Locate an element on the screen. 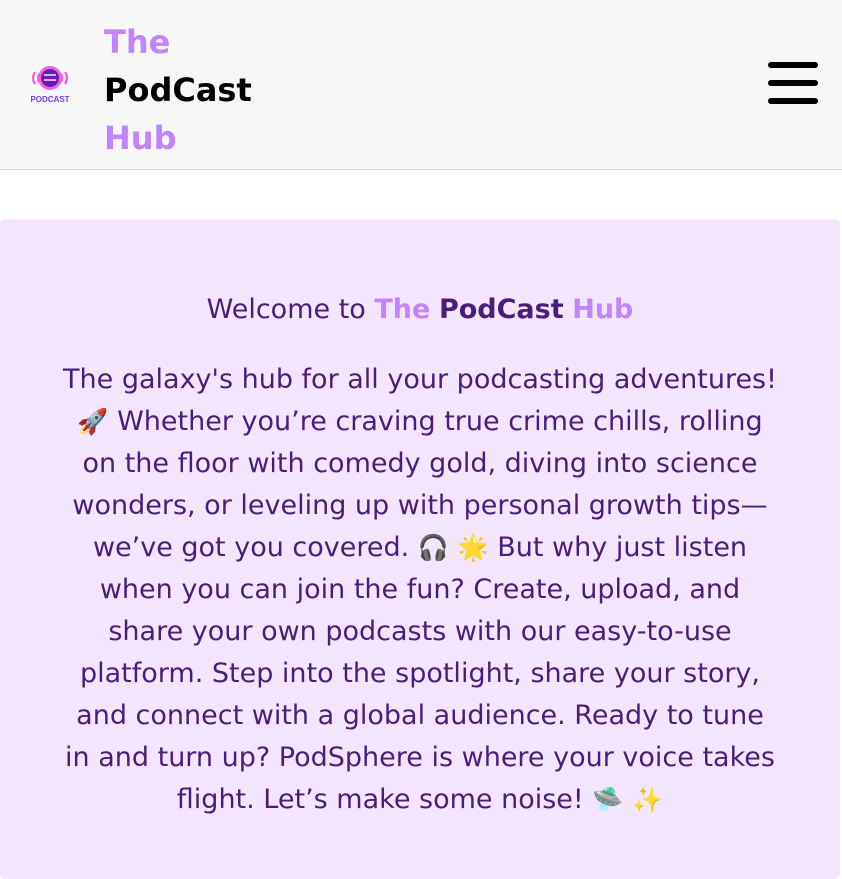 The width and height of the screenshot is (842, 879). brand-podcast: PodCast is located at coordinates (178, 90).